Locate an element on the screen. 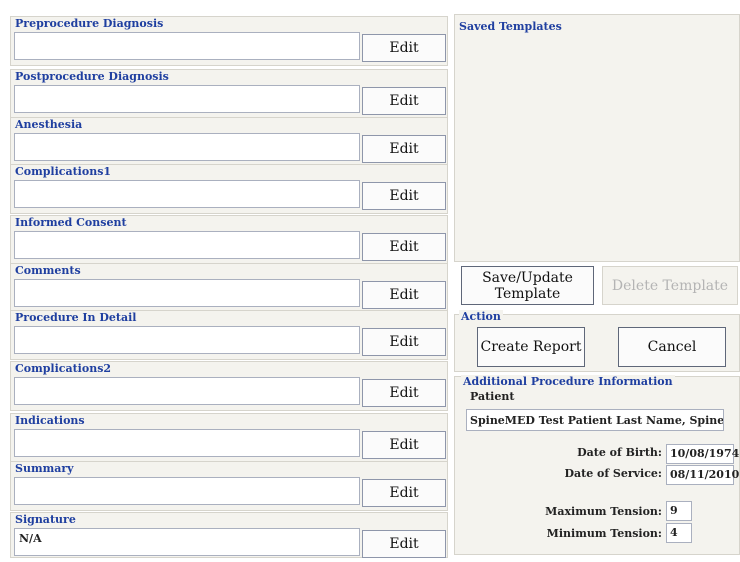 This screenshot has height=562, width=740. saved-templates-list is located at coordinates (597, 147).